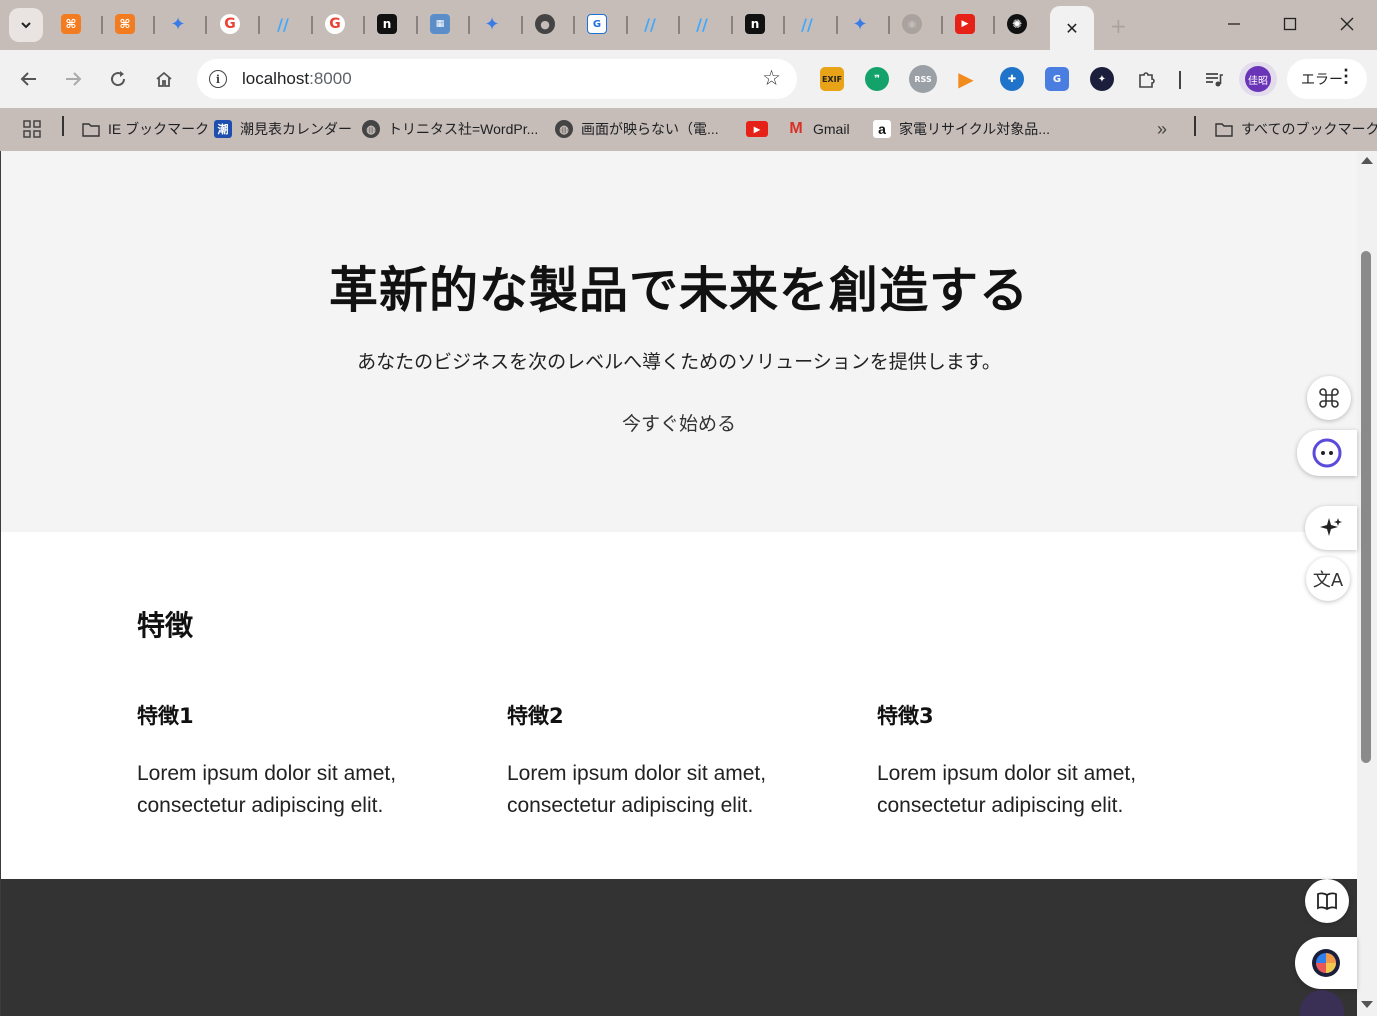 The width and height of the screenshot is (1377, 1016). What do you see at coordinates (912, 24) in the screenshot?
I see `tab-chrome: ◉` at bounding box center [912, 24].